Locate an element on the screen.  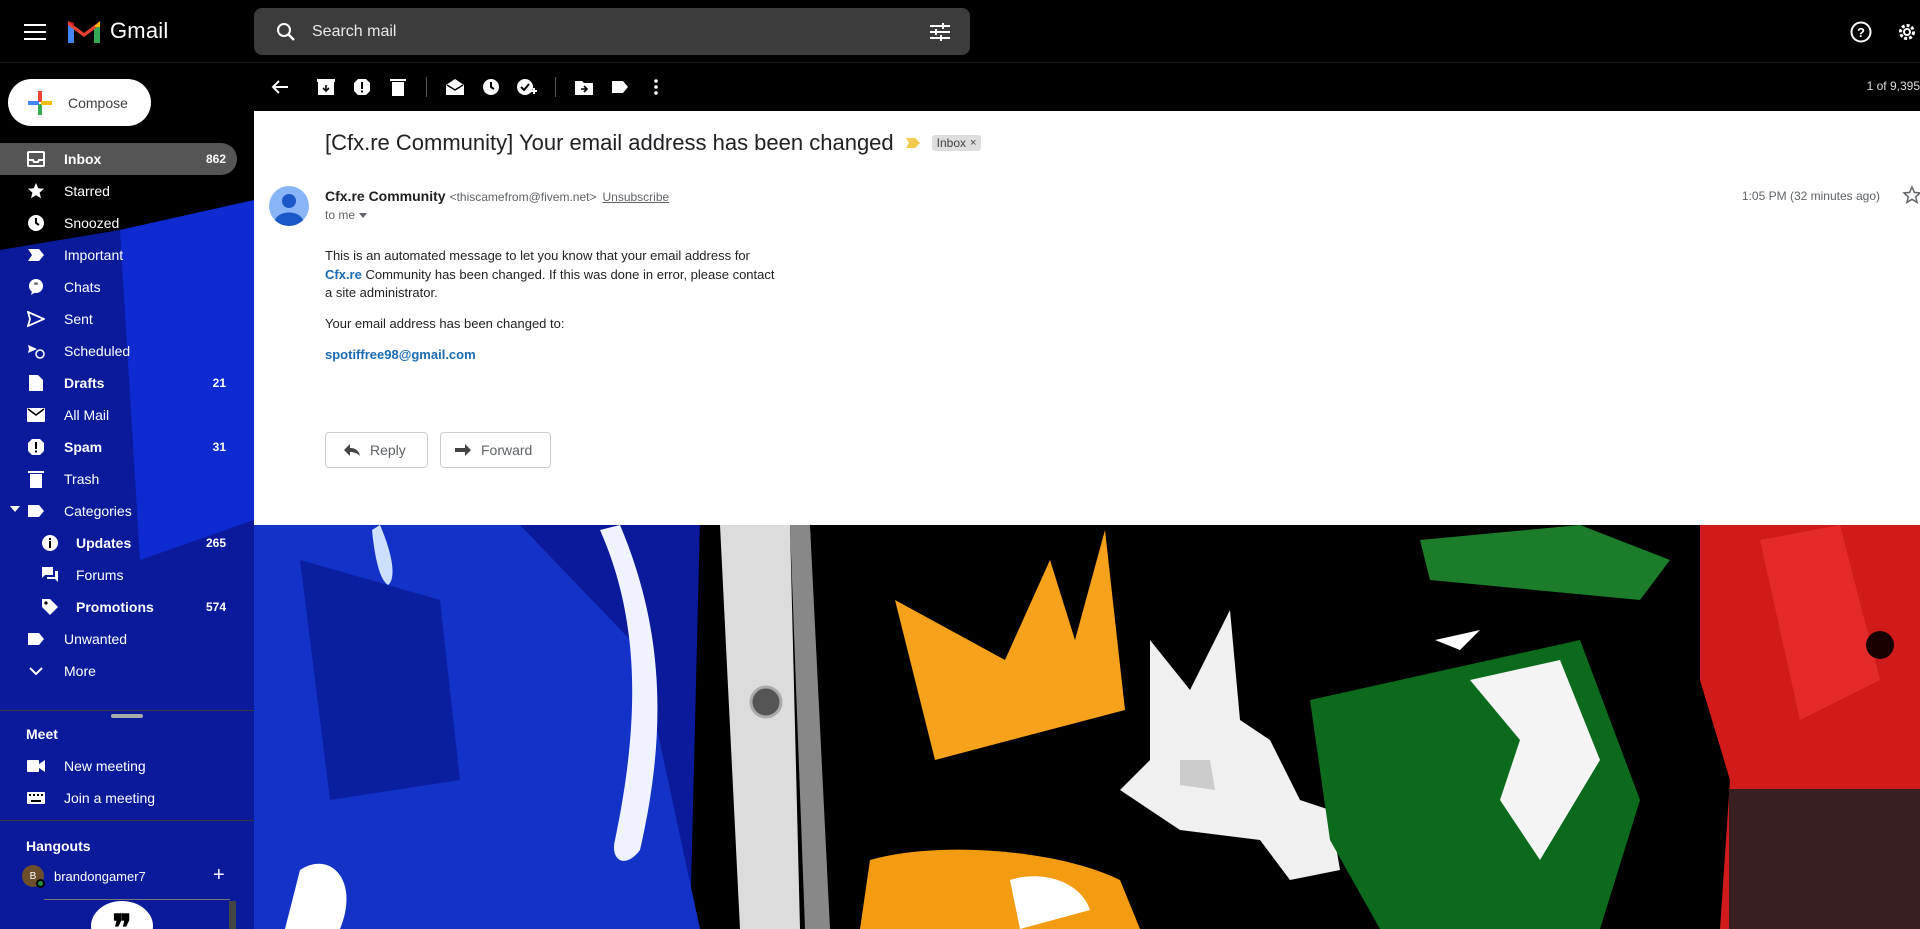
unsubscribe-link: Unsubscribe is located at coordinates (635, 197).